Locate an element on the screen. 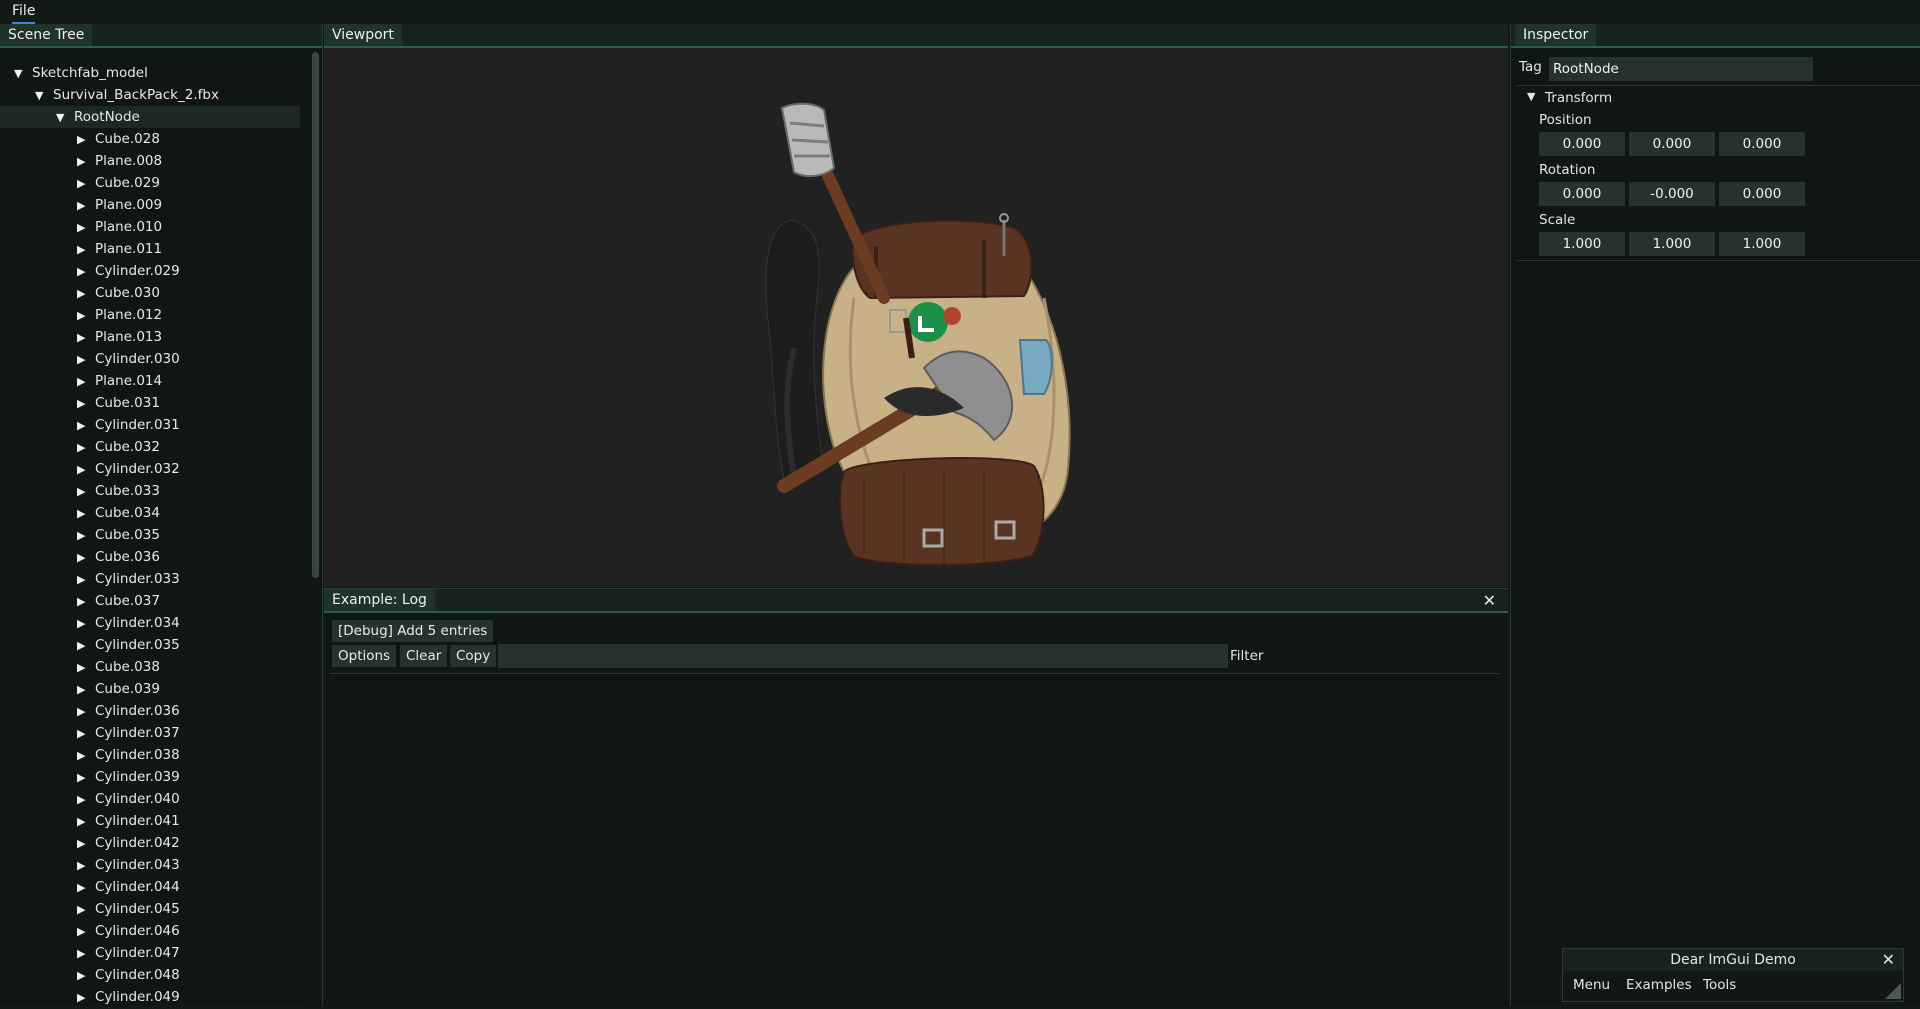 The image size is (1920, 1009). tree-item: ▶ Cylinder.044 is located at coordinates (150, 887).